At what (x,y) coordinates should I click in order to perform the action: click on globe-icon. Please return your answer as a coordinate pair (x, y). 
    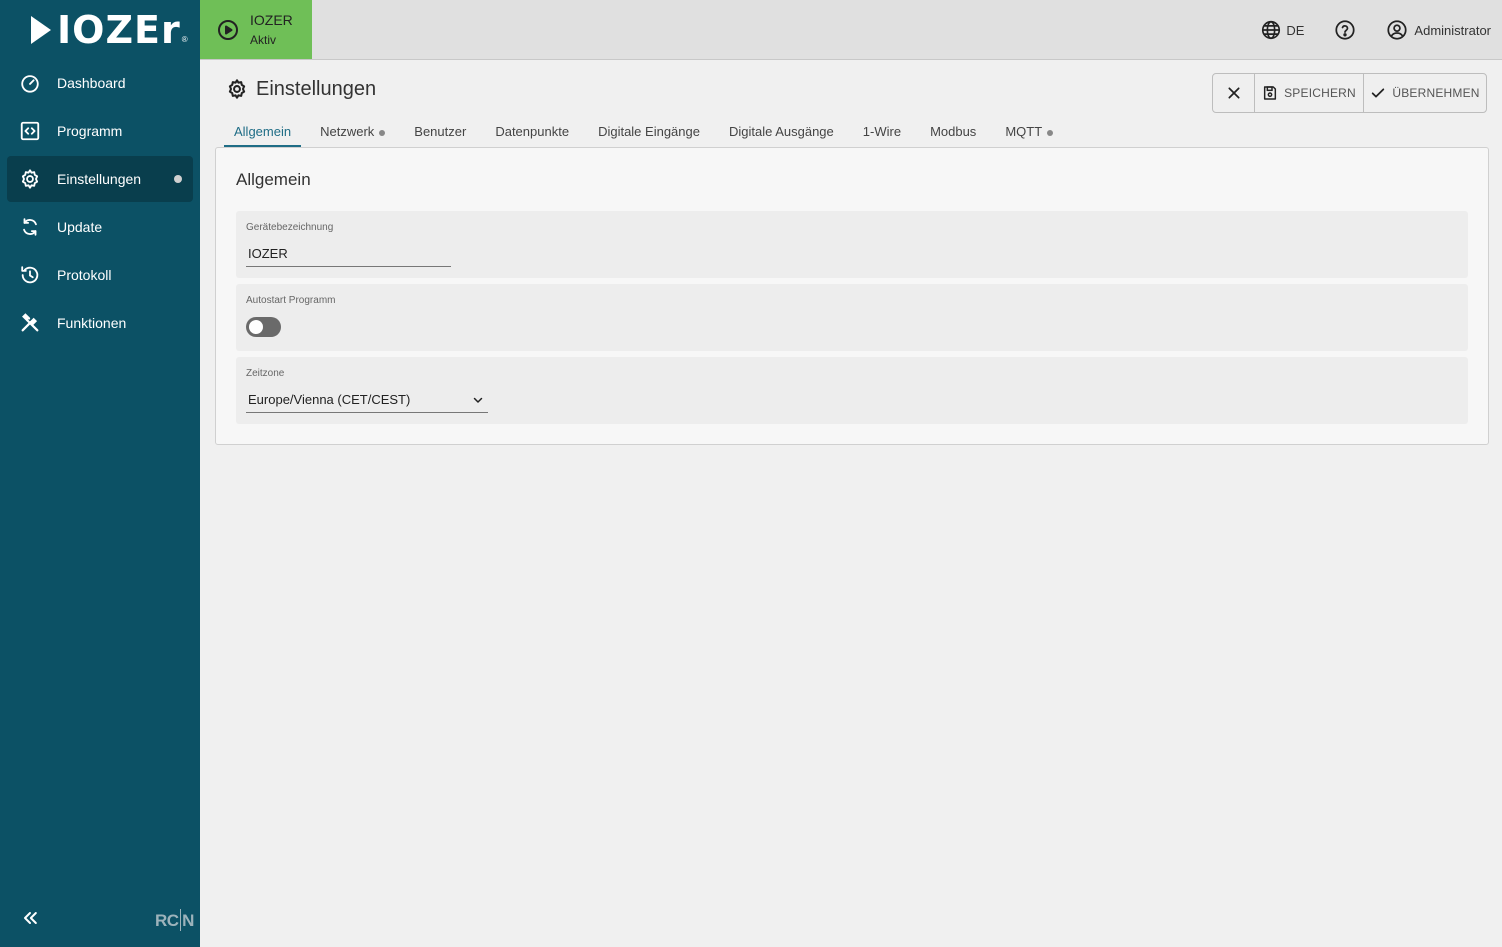
    Looking at the image, I should click on (1271, 30).